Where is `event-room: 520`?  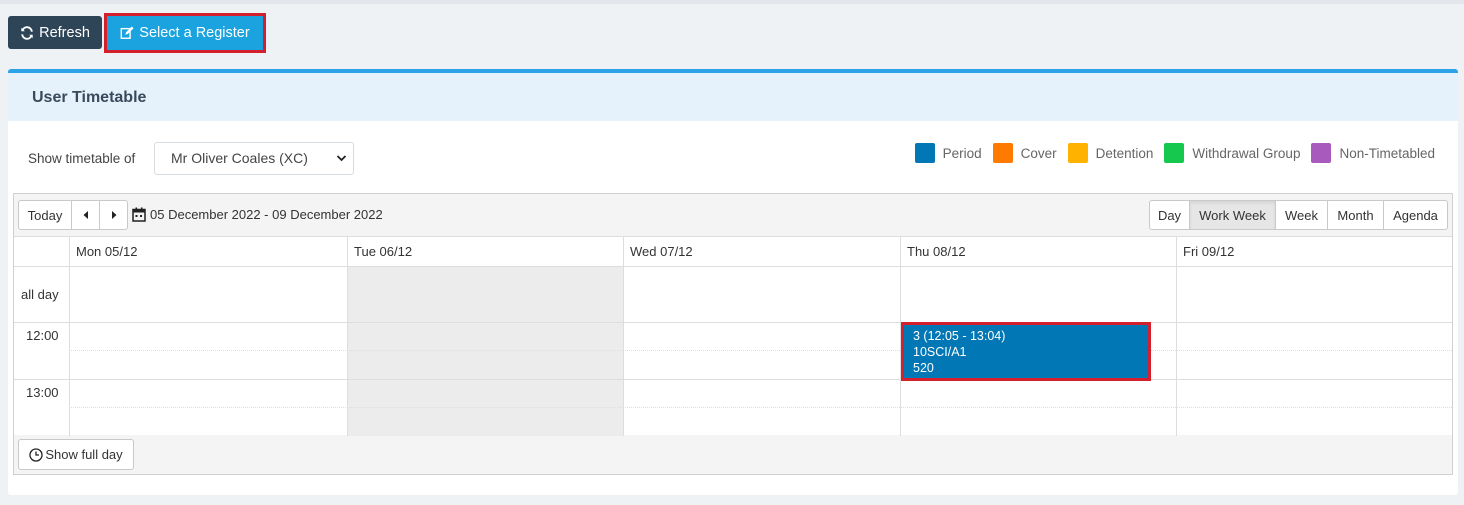 event-room: 520 is located at coordinates (923, 368).